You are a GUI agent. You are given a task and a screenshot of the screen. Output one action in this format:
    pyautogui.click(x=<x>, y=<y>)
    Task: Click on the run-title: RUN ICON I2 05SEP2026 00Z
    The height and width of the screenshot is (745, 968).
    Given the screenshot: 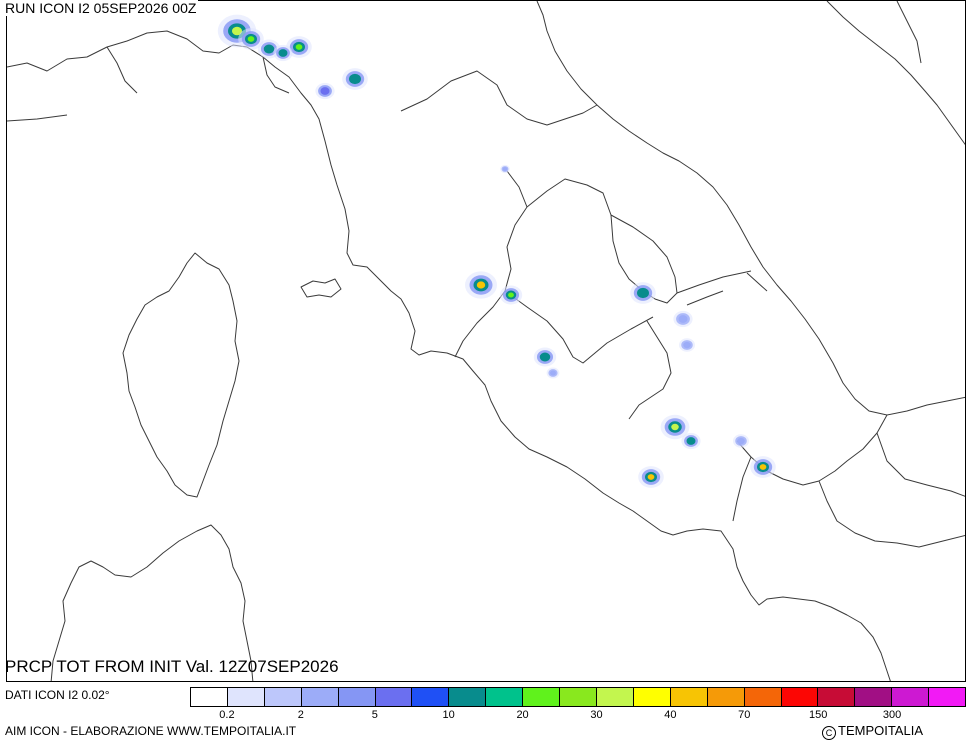 What is the action you would take?
    pyautogui.click(x=102, y=8)
    